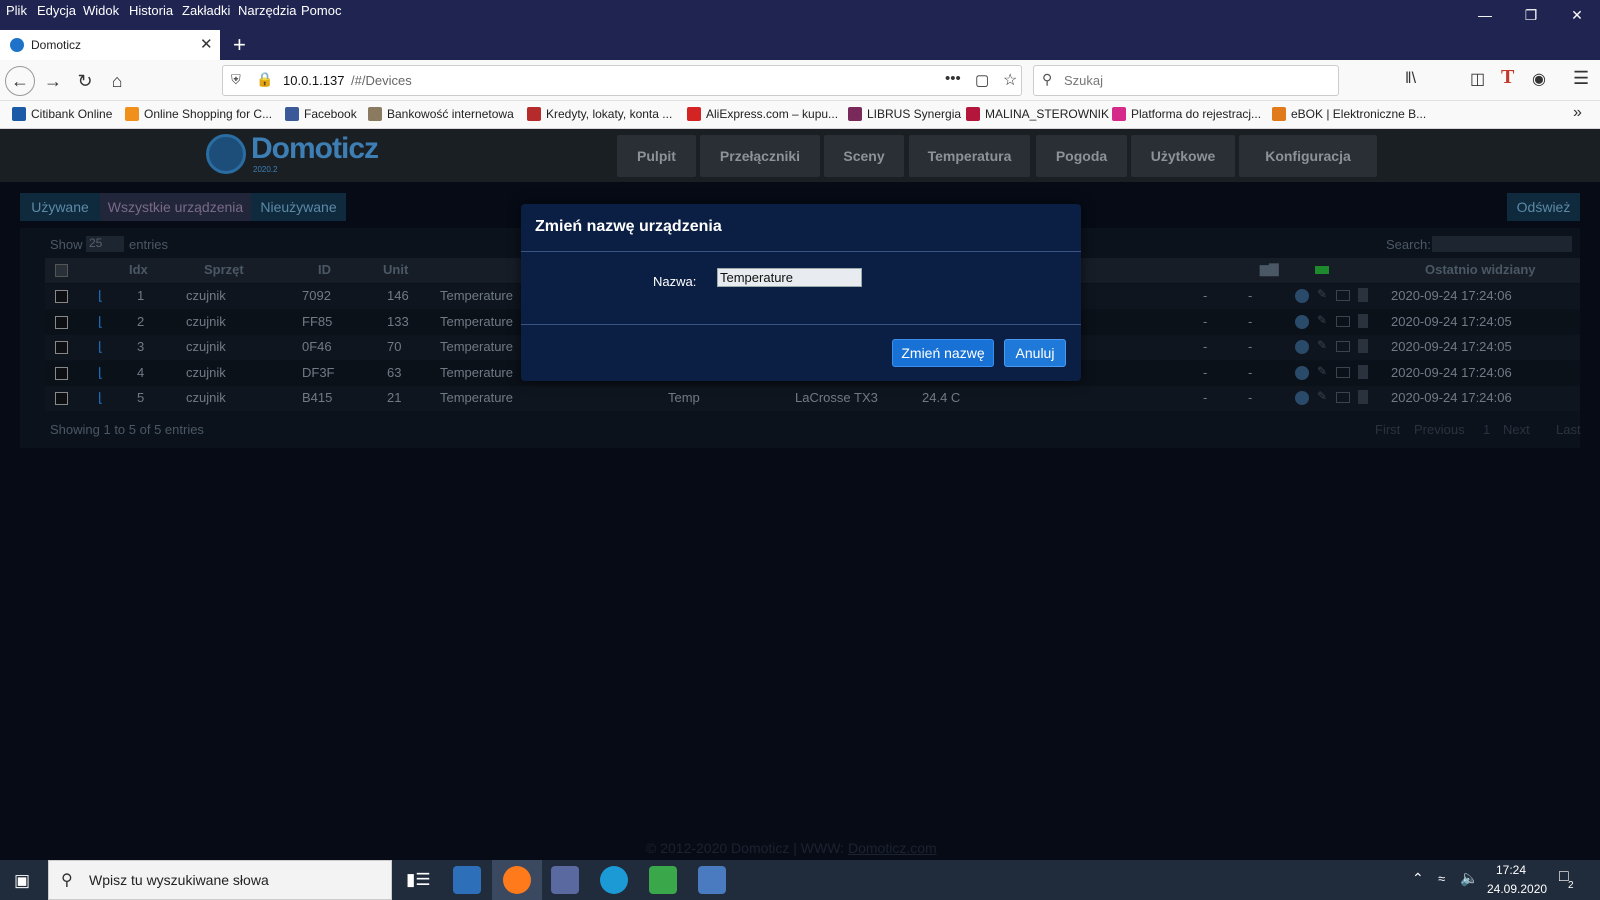 This screenshot has height=900, width=1600. What do you see at coordinates (220, 880) in the screenshot?
I see `taskbar-search-box: ⚲ Wpisz tu wyszukiwane słowa` at bounding box center [220, 880].